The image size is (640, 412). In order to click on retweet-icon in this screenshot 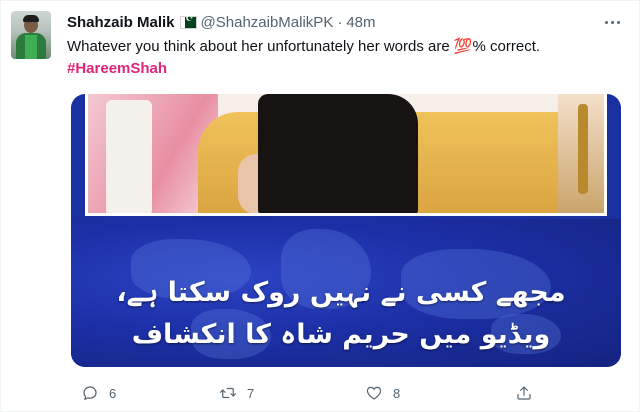, I will do `click(228, 393)`.